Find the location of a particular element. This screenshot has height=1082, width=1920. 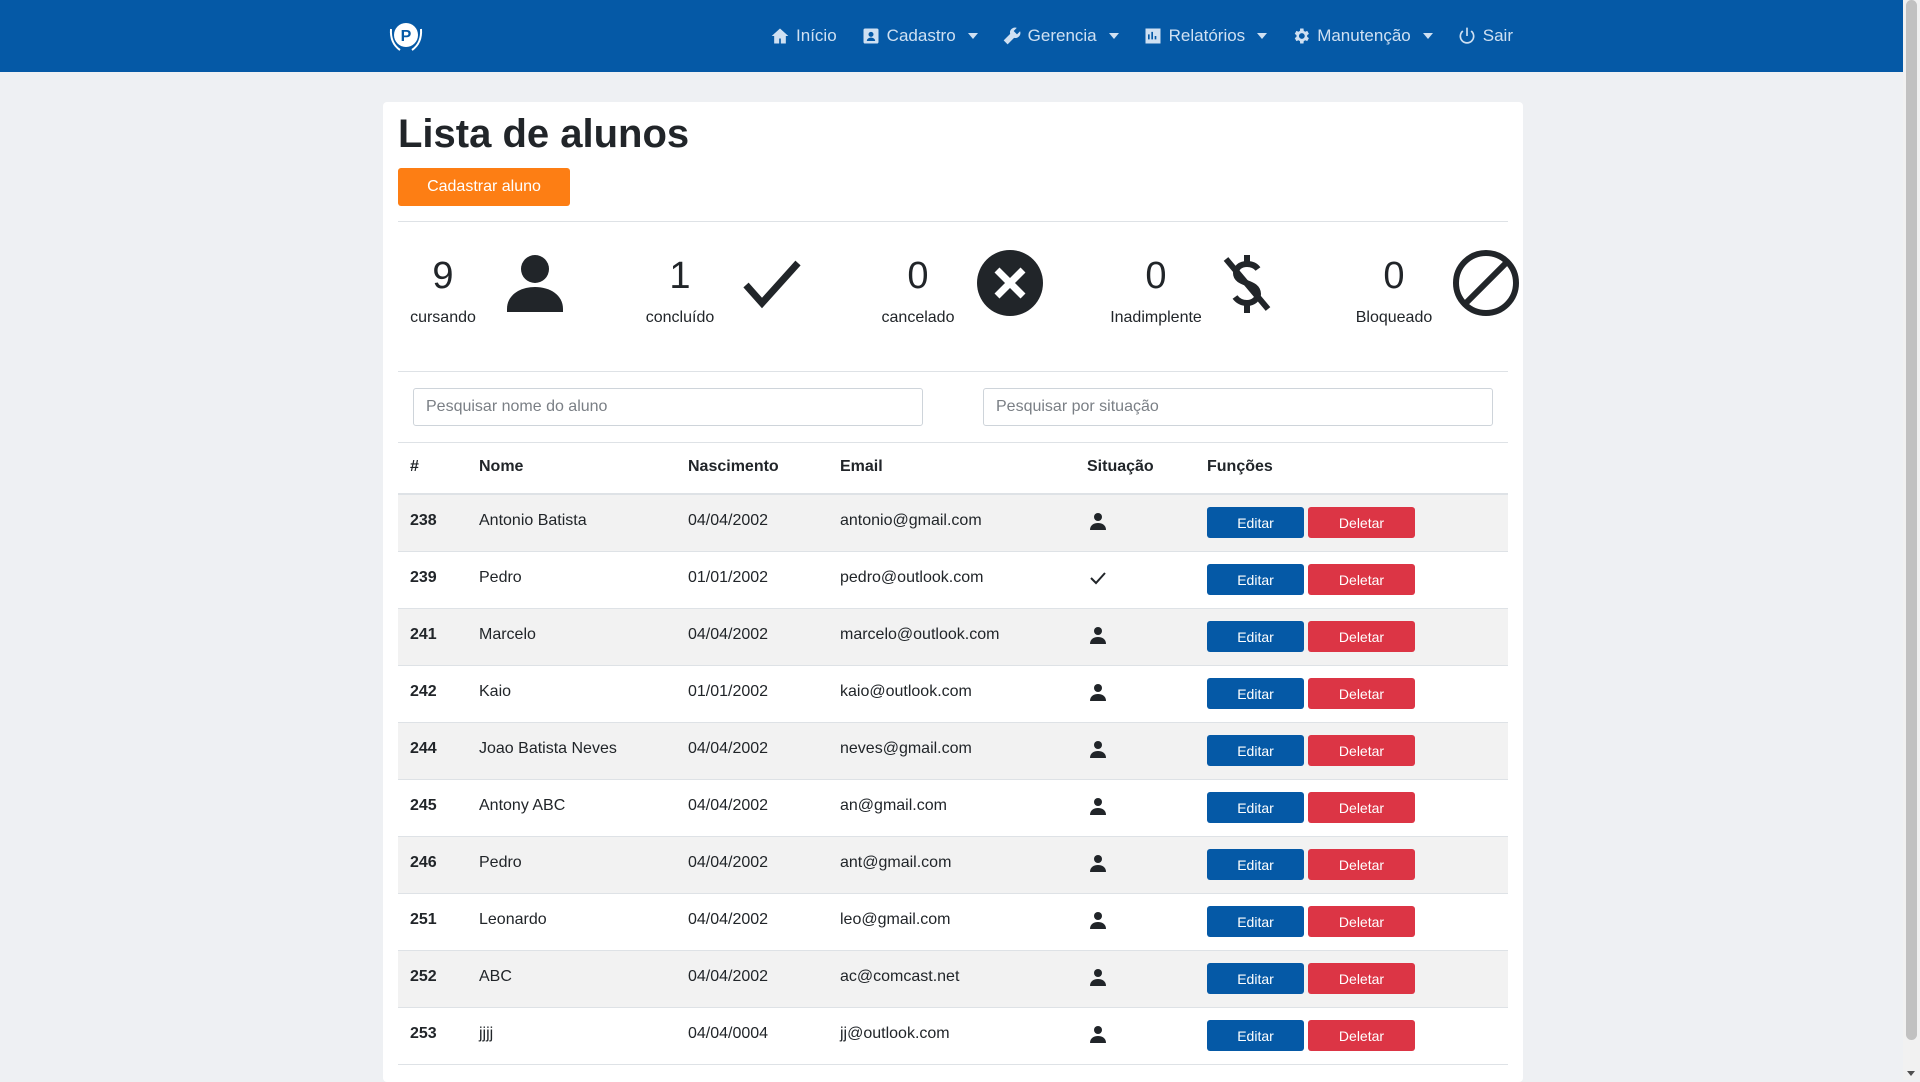

cell-id: 252 is located at coordinates (423, 976).